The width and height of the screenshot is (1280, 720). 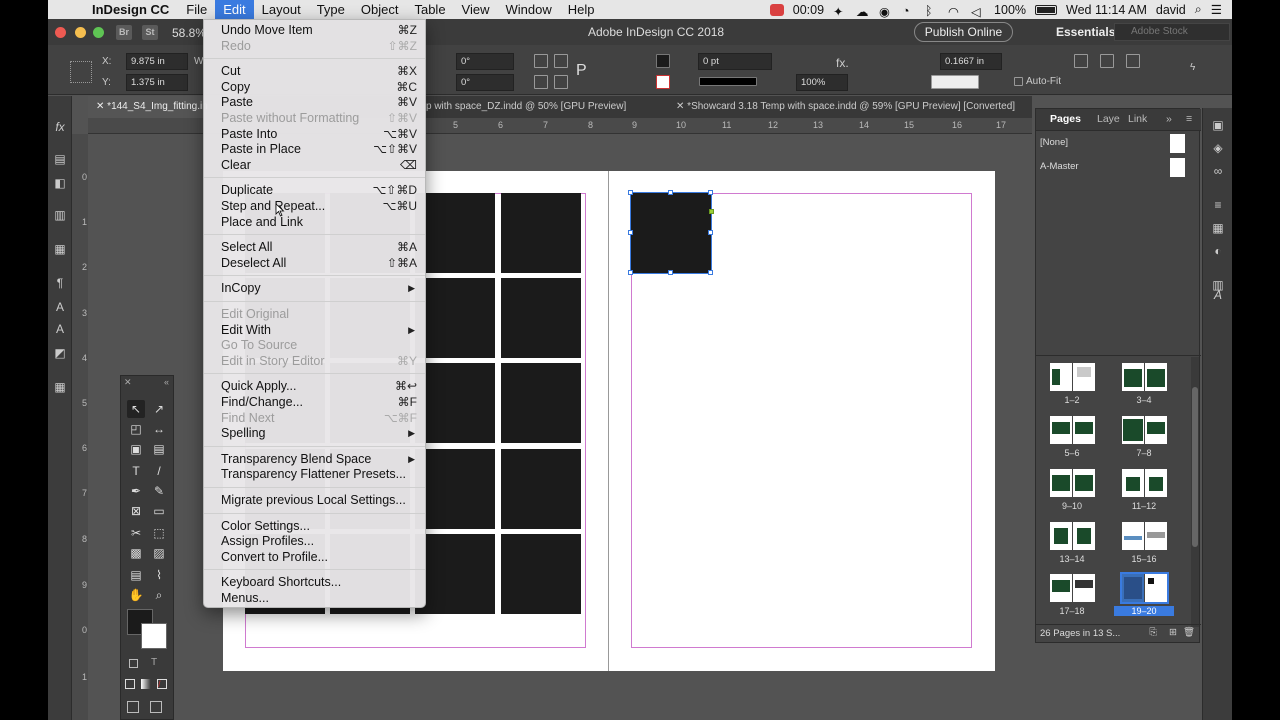 I want to click on formatting-container-icon, so click(x=133, y=663).